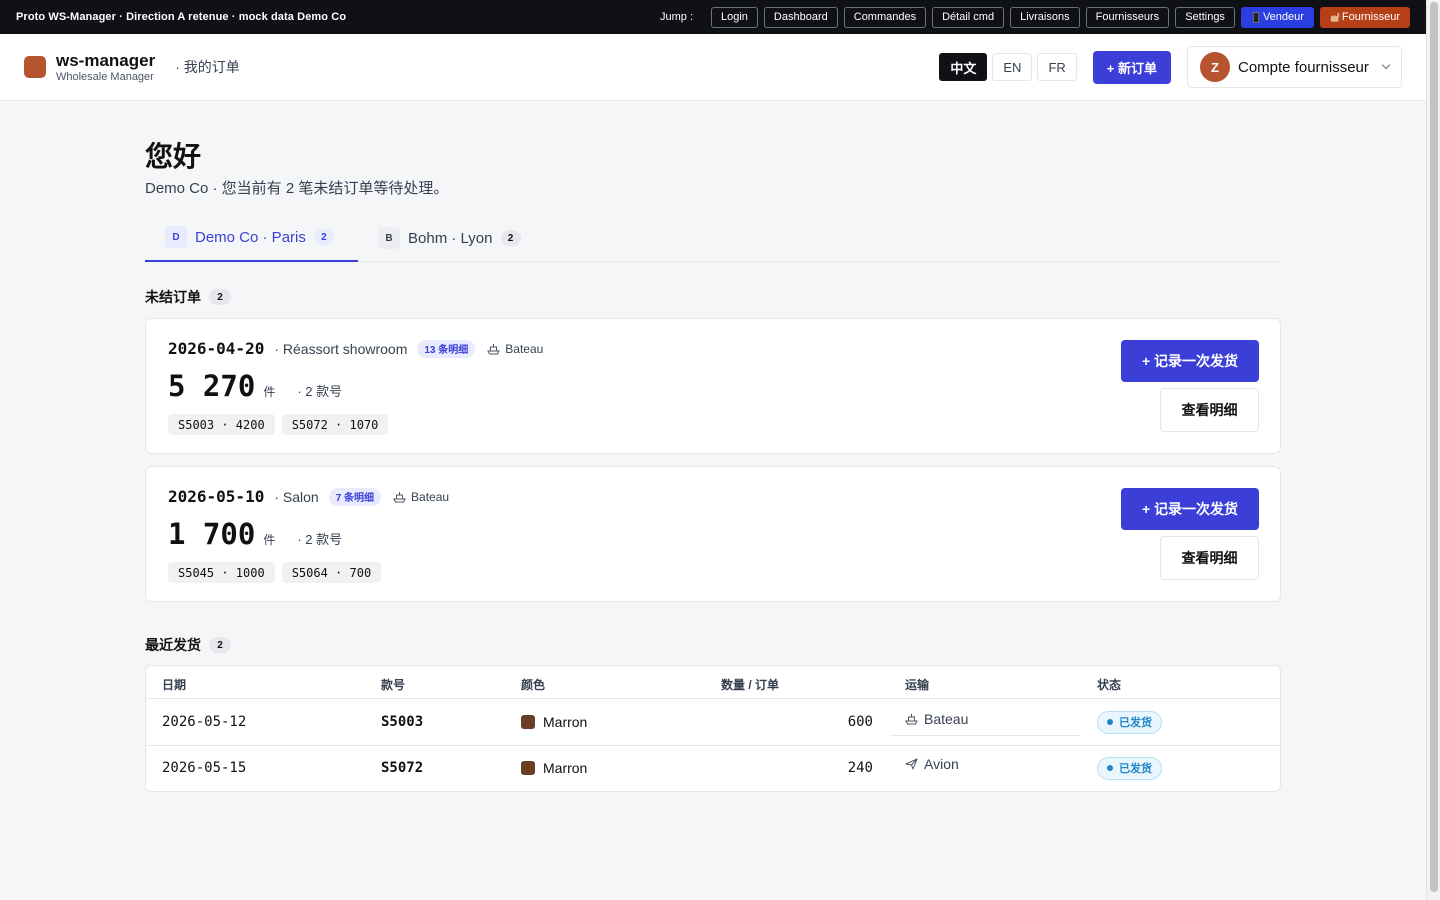 This screenshot has width=1440, height=900. I want to click on table-row: 2026-05-12 S5003 Marron 600 Bateau 已发货, so click(713, 722).